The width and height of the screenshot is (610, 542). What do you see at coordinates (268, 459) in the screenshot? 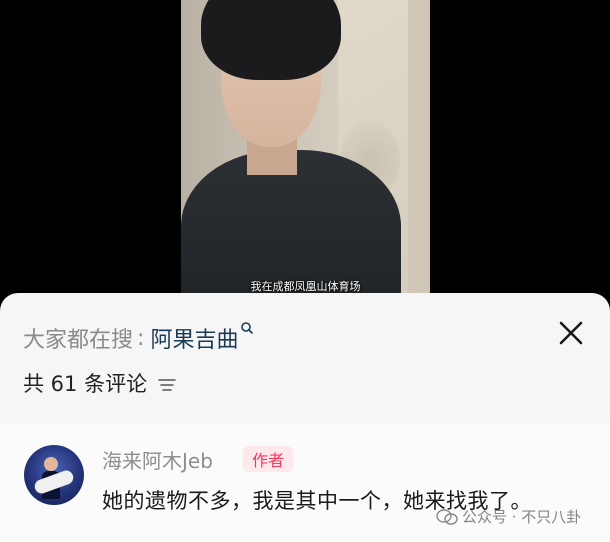
I see `author-badge: 作者` at bounding box center [268, 459].